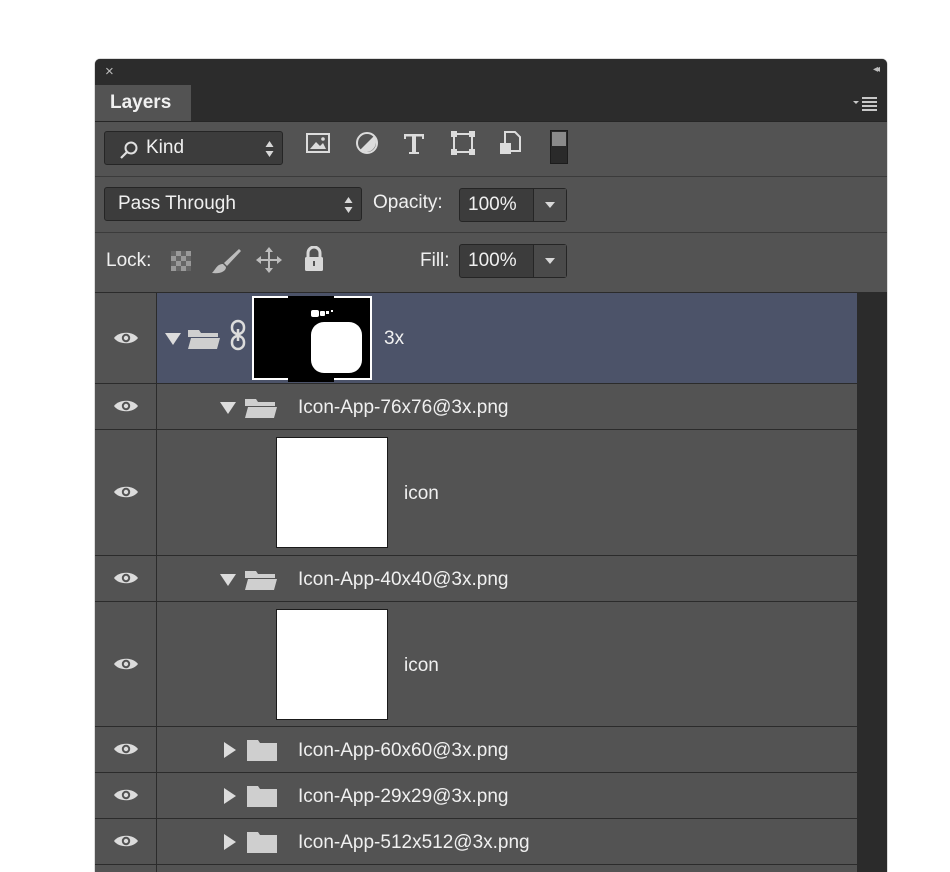 This screenshot has width=950, height=872. I want to click on eye-column-filler, so click(126, 868).